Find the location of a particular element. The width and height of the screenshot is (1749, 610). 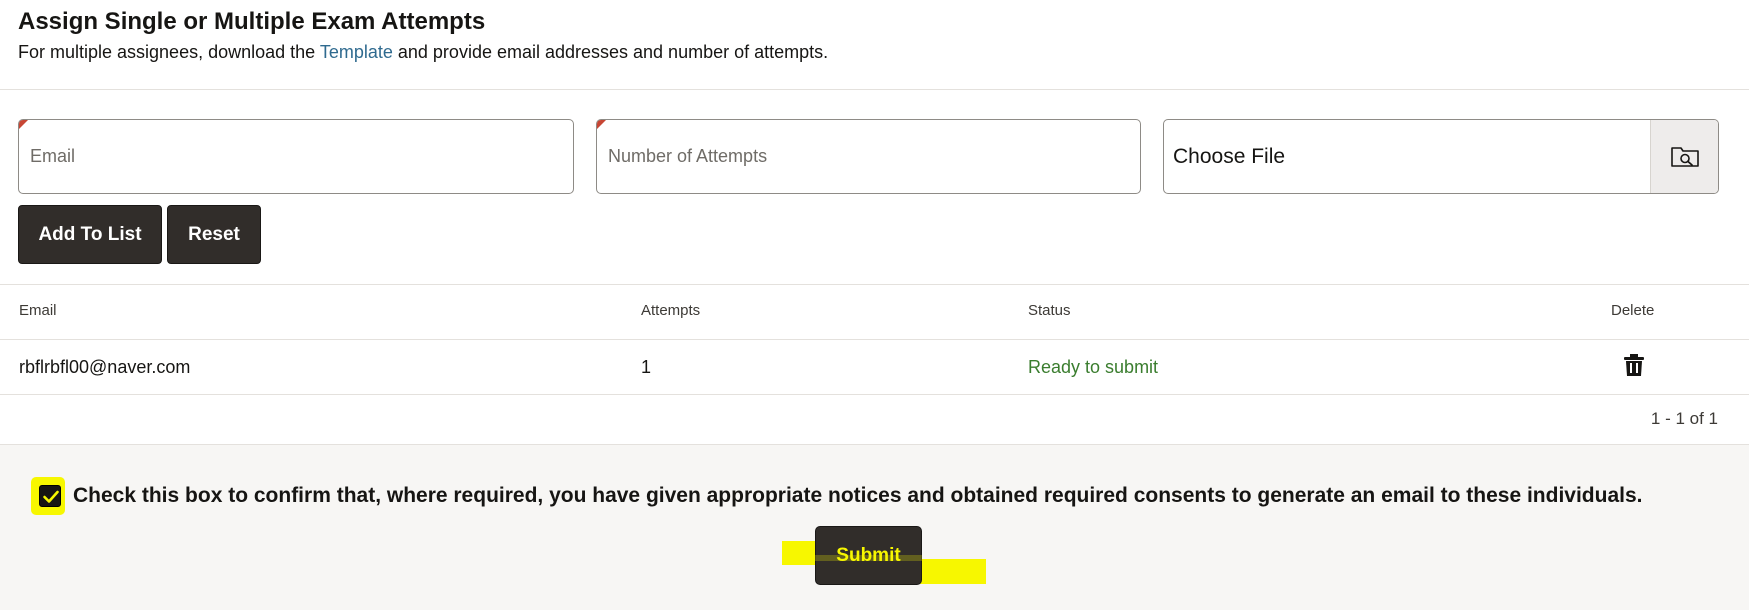

row-email: rbflrbfl00@naver.com is located at coordinates (105, 367).